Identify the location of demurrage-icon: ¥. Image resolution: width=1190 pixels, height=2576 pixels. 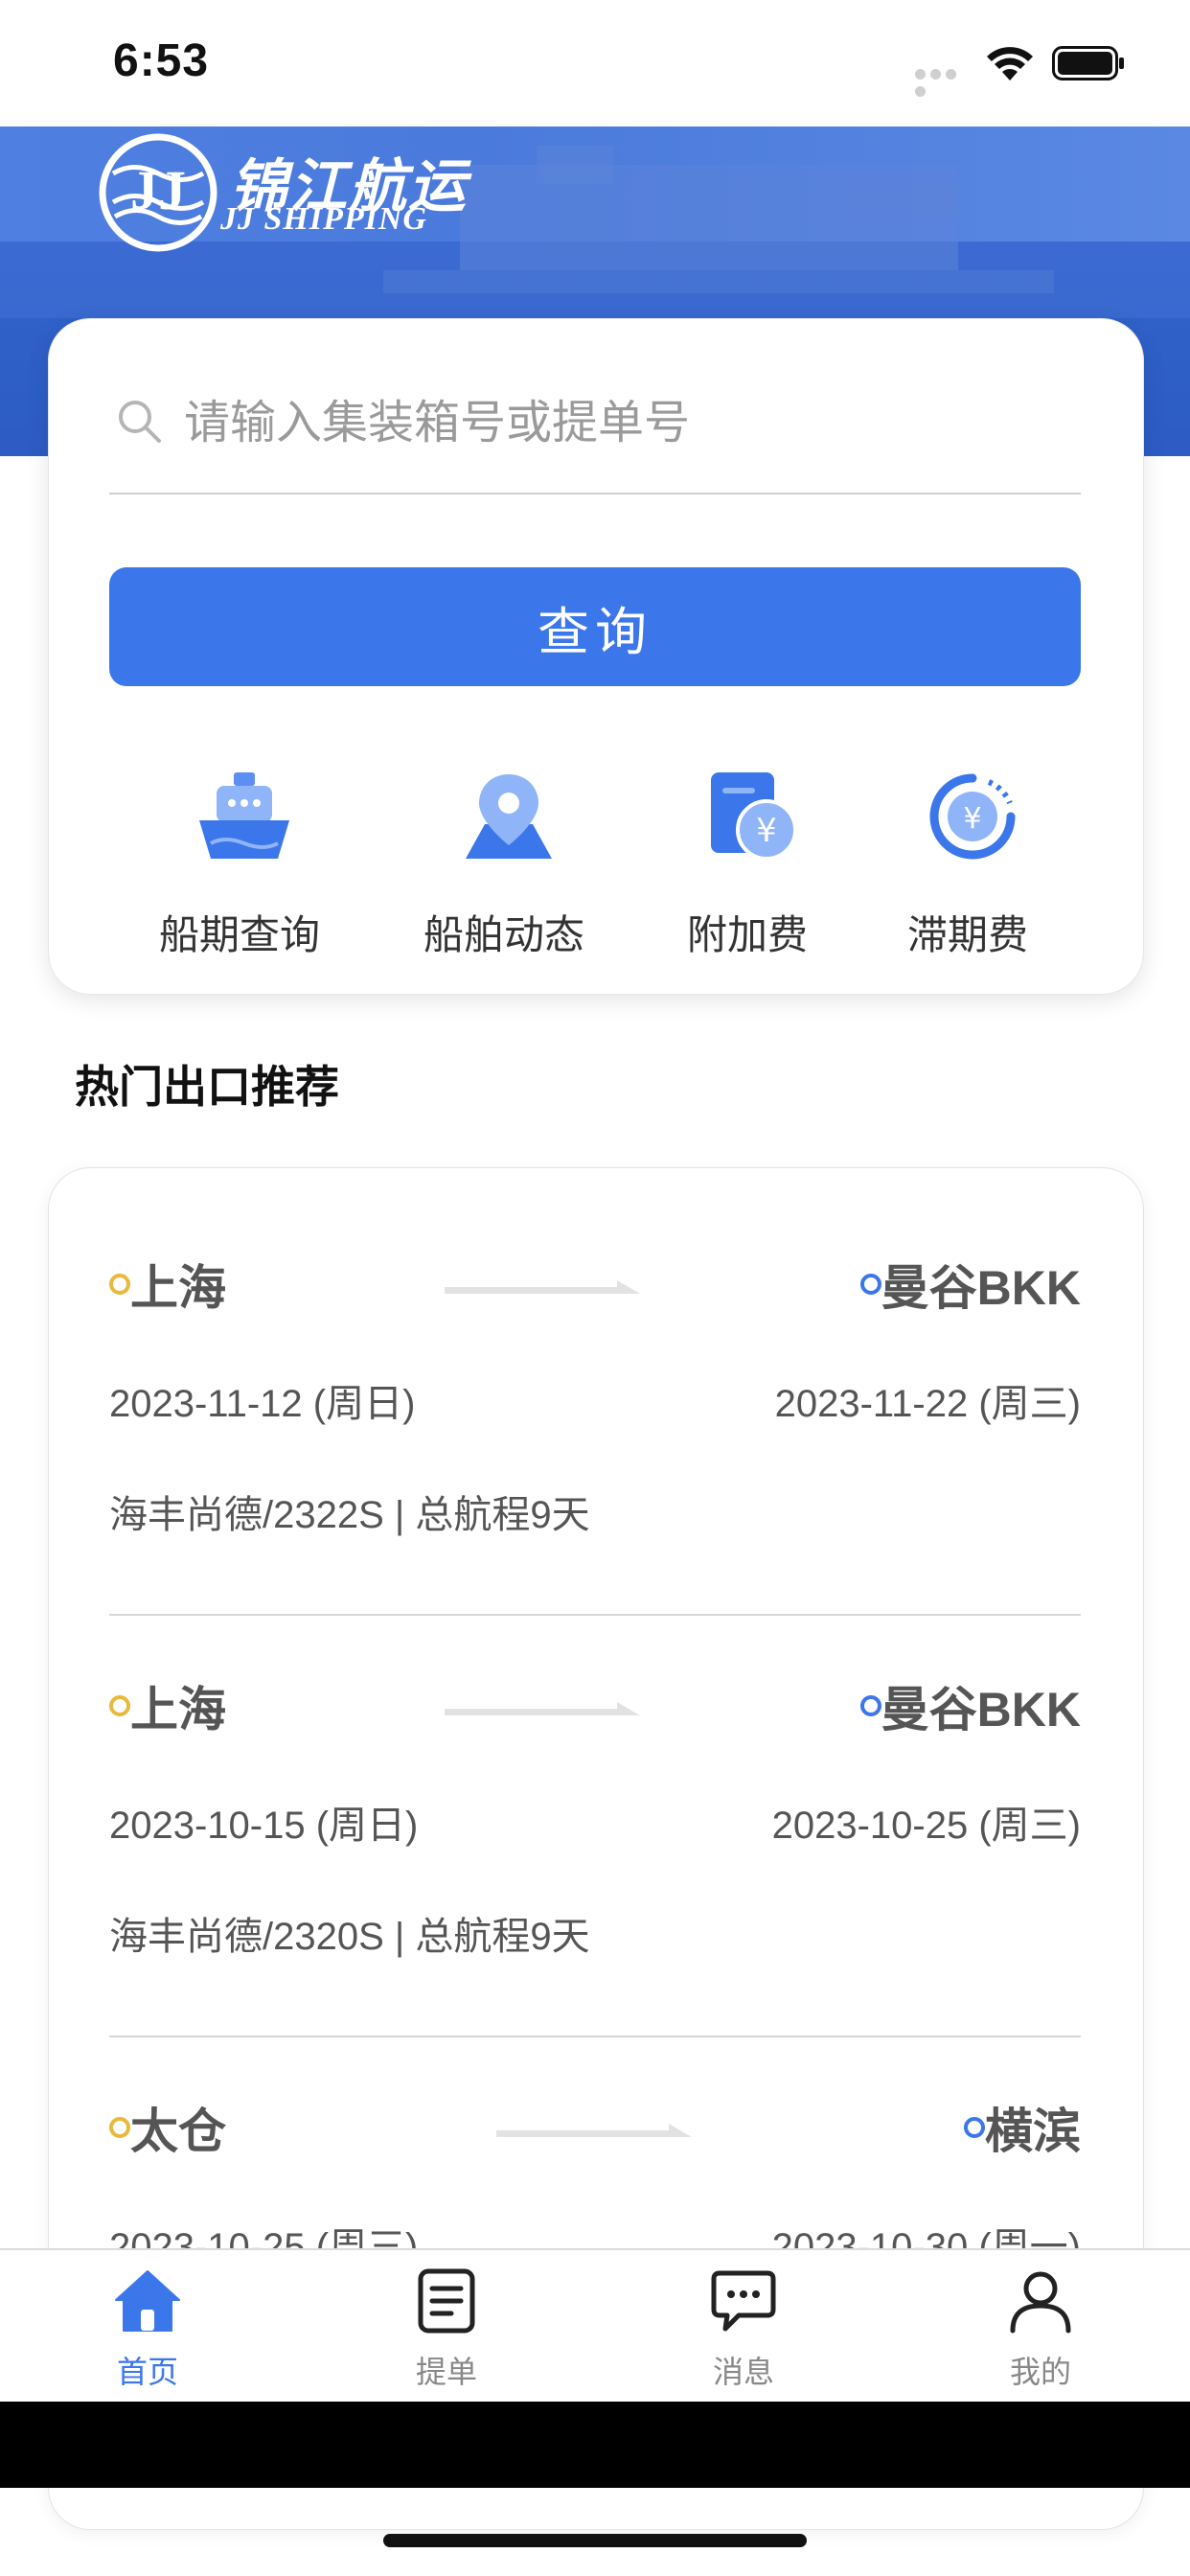
(973, 816).